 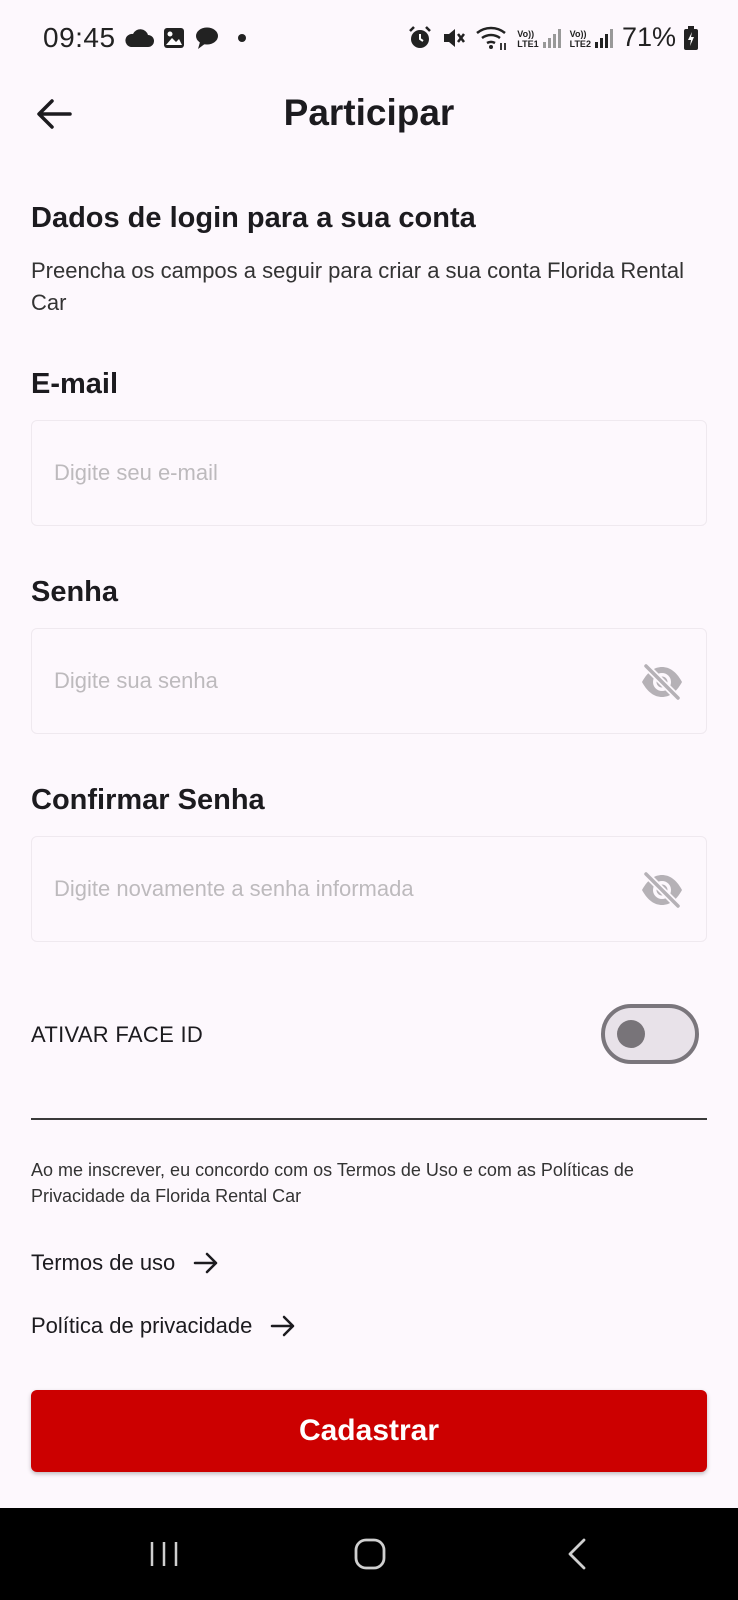 What do you see at coordinates (75, 592) in the screenshot?
I see `password-label: Senha` at bounding box center [75, 592].